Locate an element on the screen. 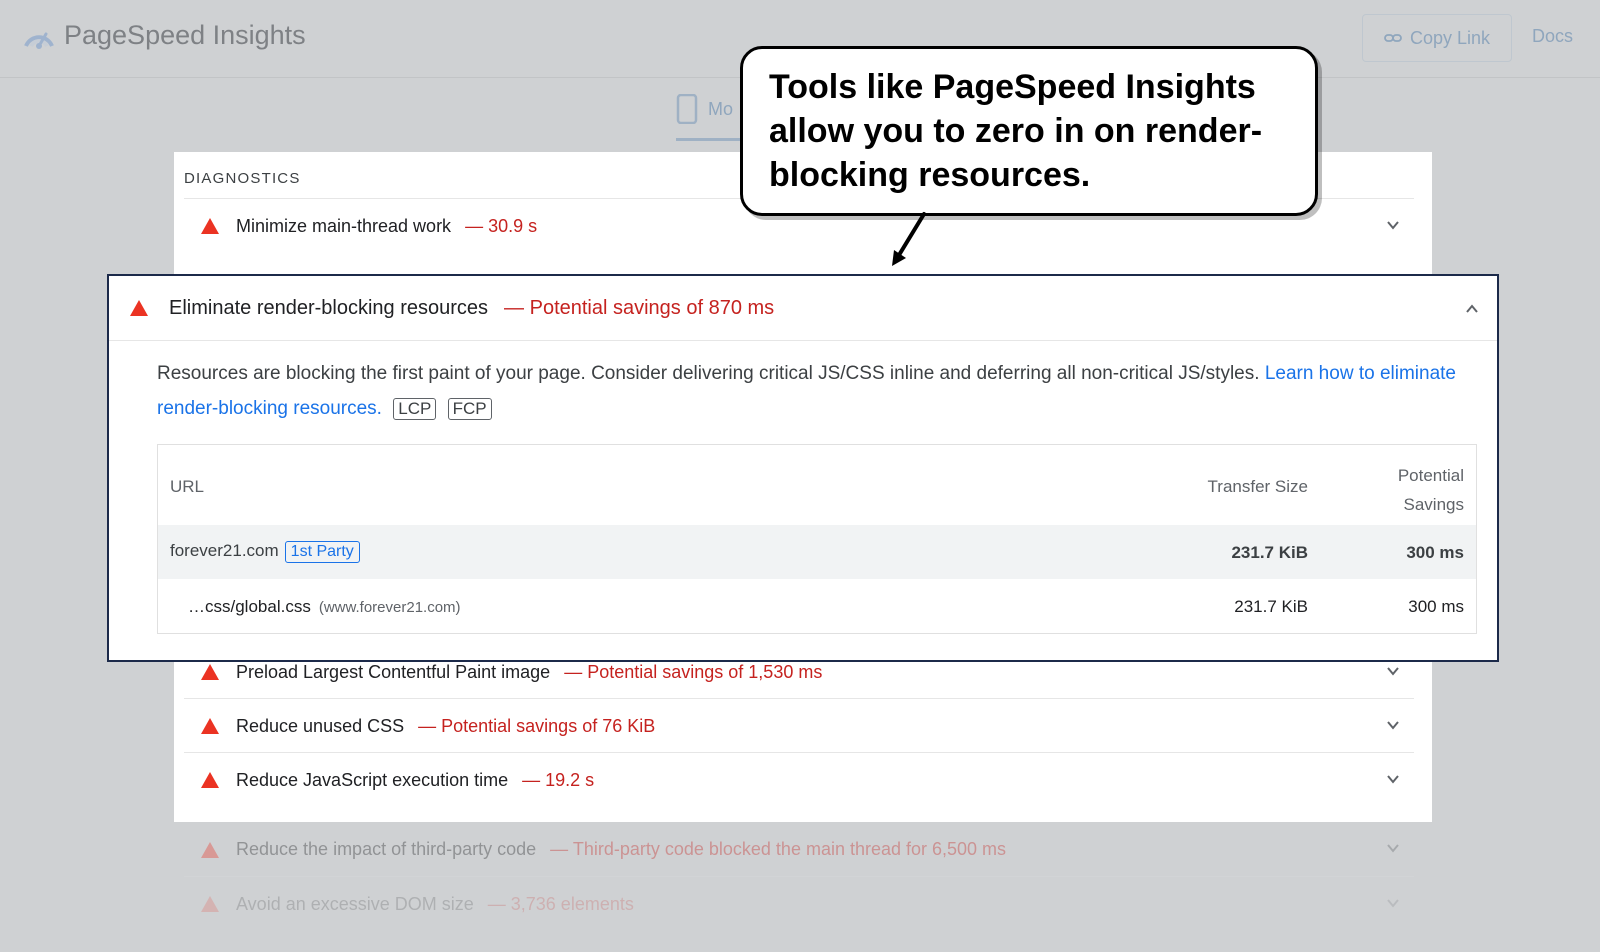 This screenshot has width=1600, height=952. audit-detail: — 19.2 s is located at coordinates (558, 779).